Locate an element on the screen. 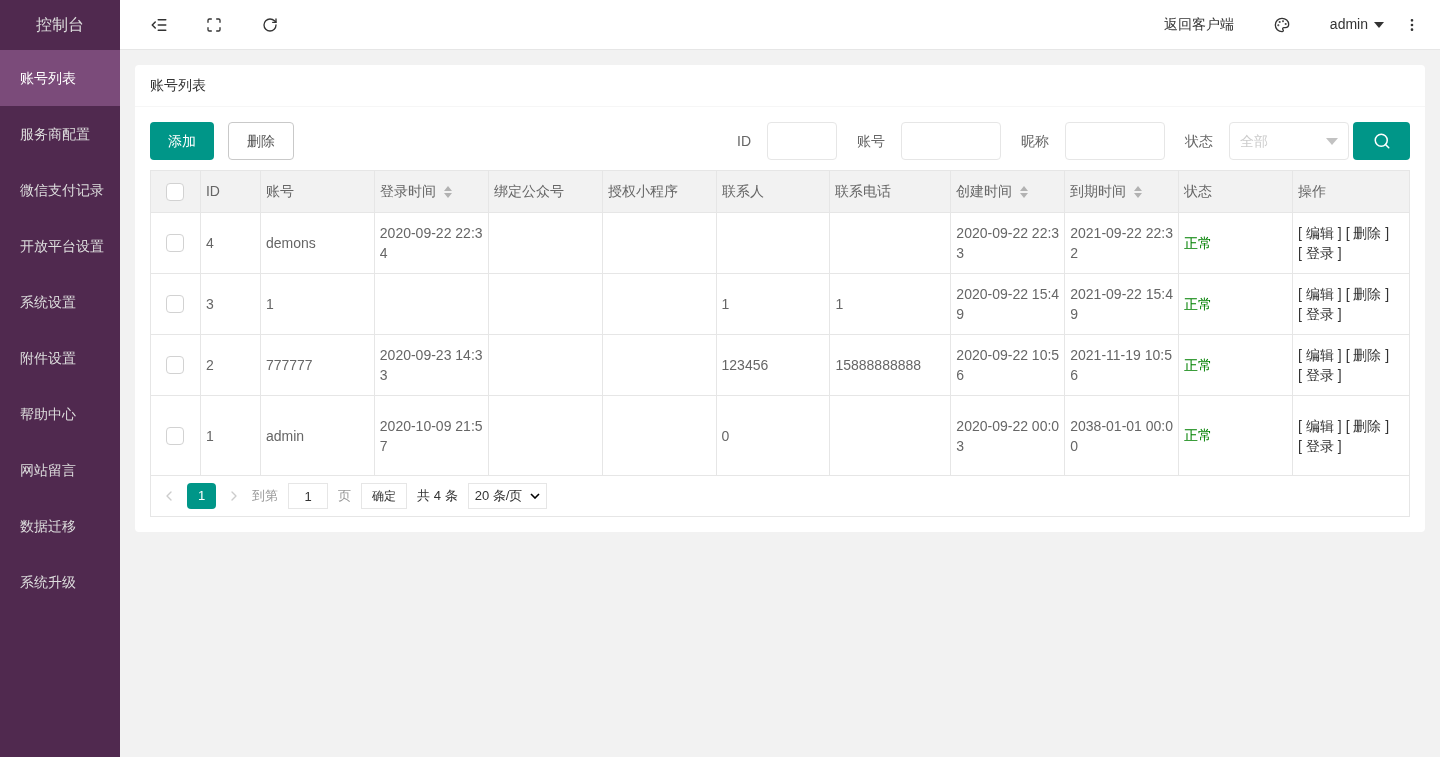  sidebar-item: 附件设置 is located at coordinates (60, 358).